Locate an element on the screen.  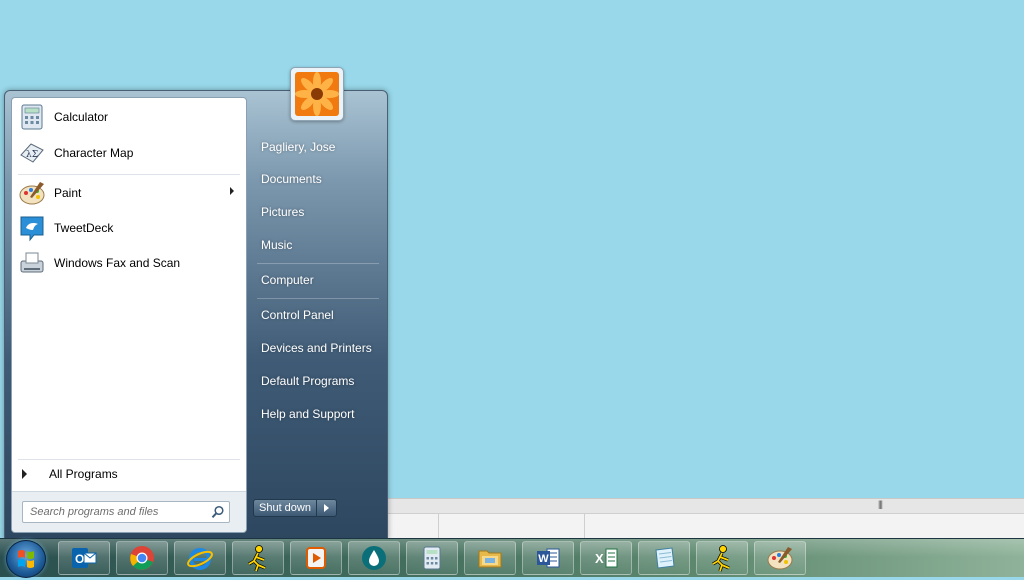
droplet-app-icon is located at coordinates (374, 558).